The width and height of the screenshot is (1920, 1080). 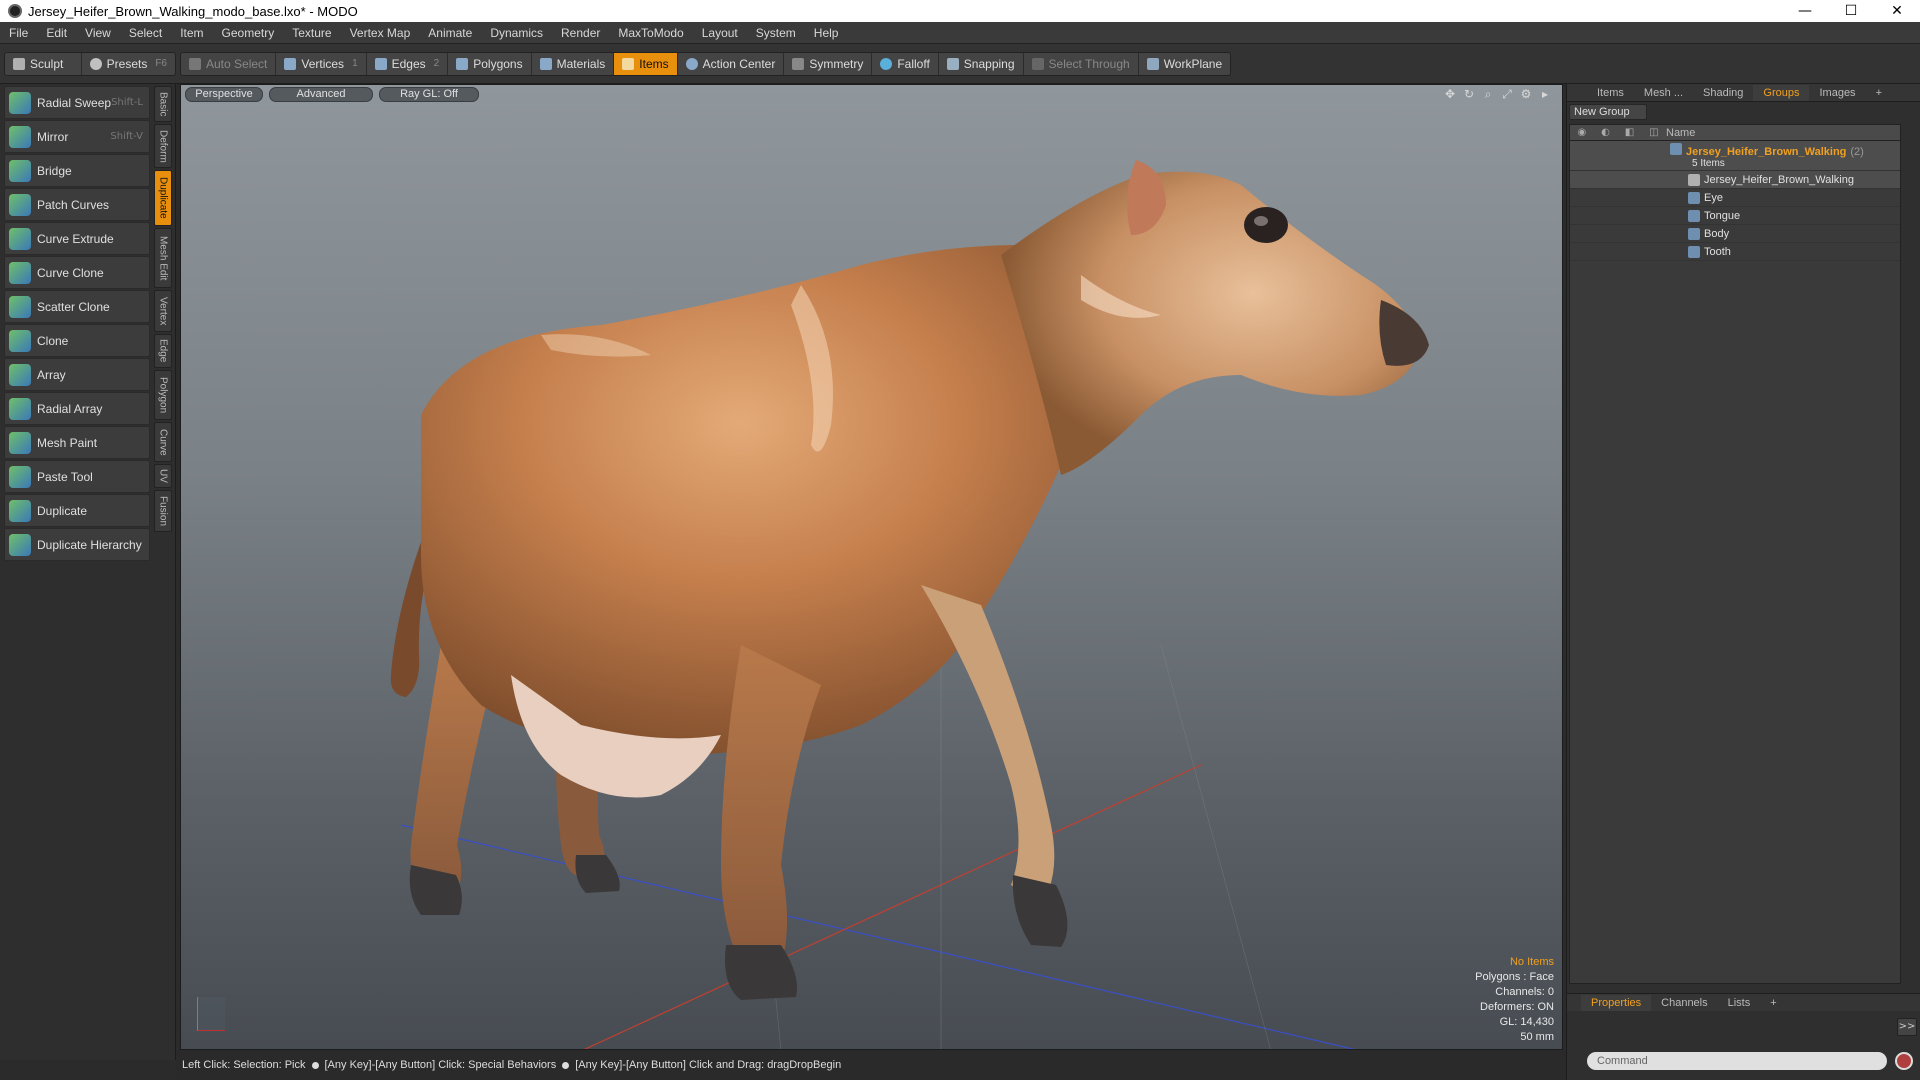 What do you see at coordinates (981, 63) in the screenshot?
I see `snapping-button: Snapping` at bounding box center [981, 63].